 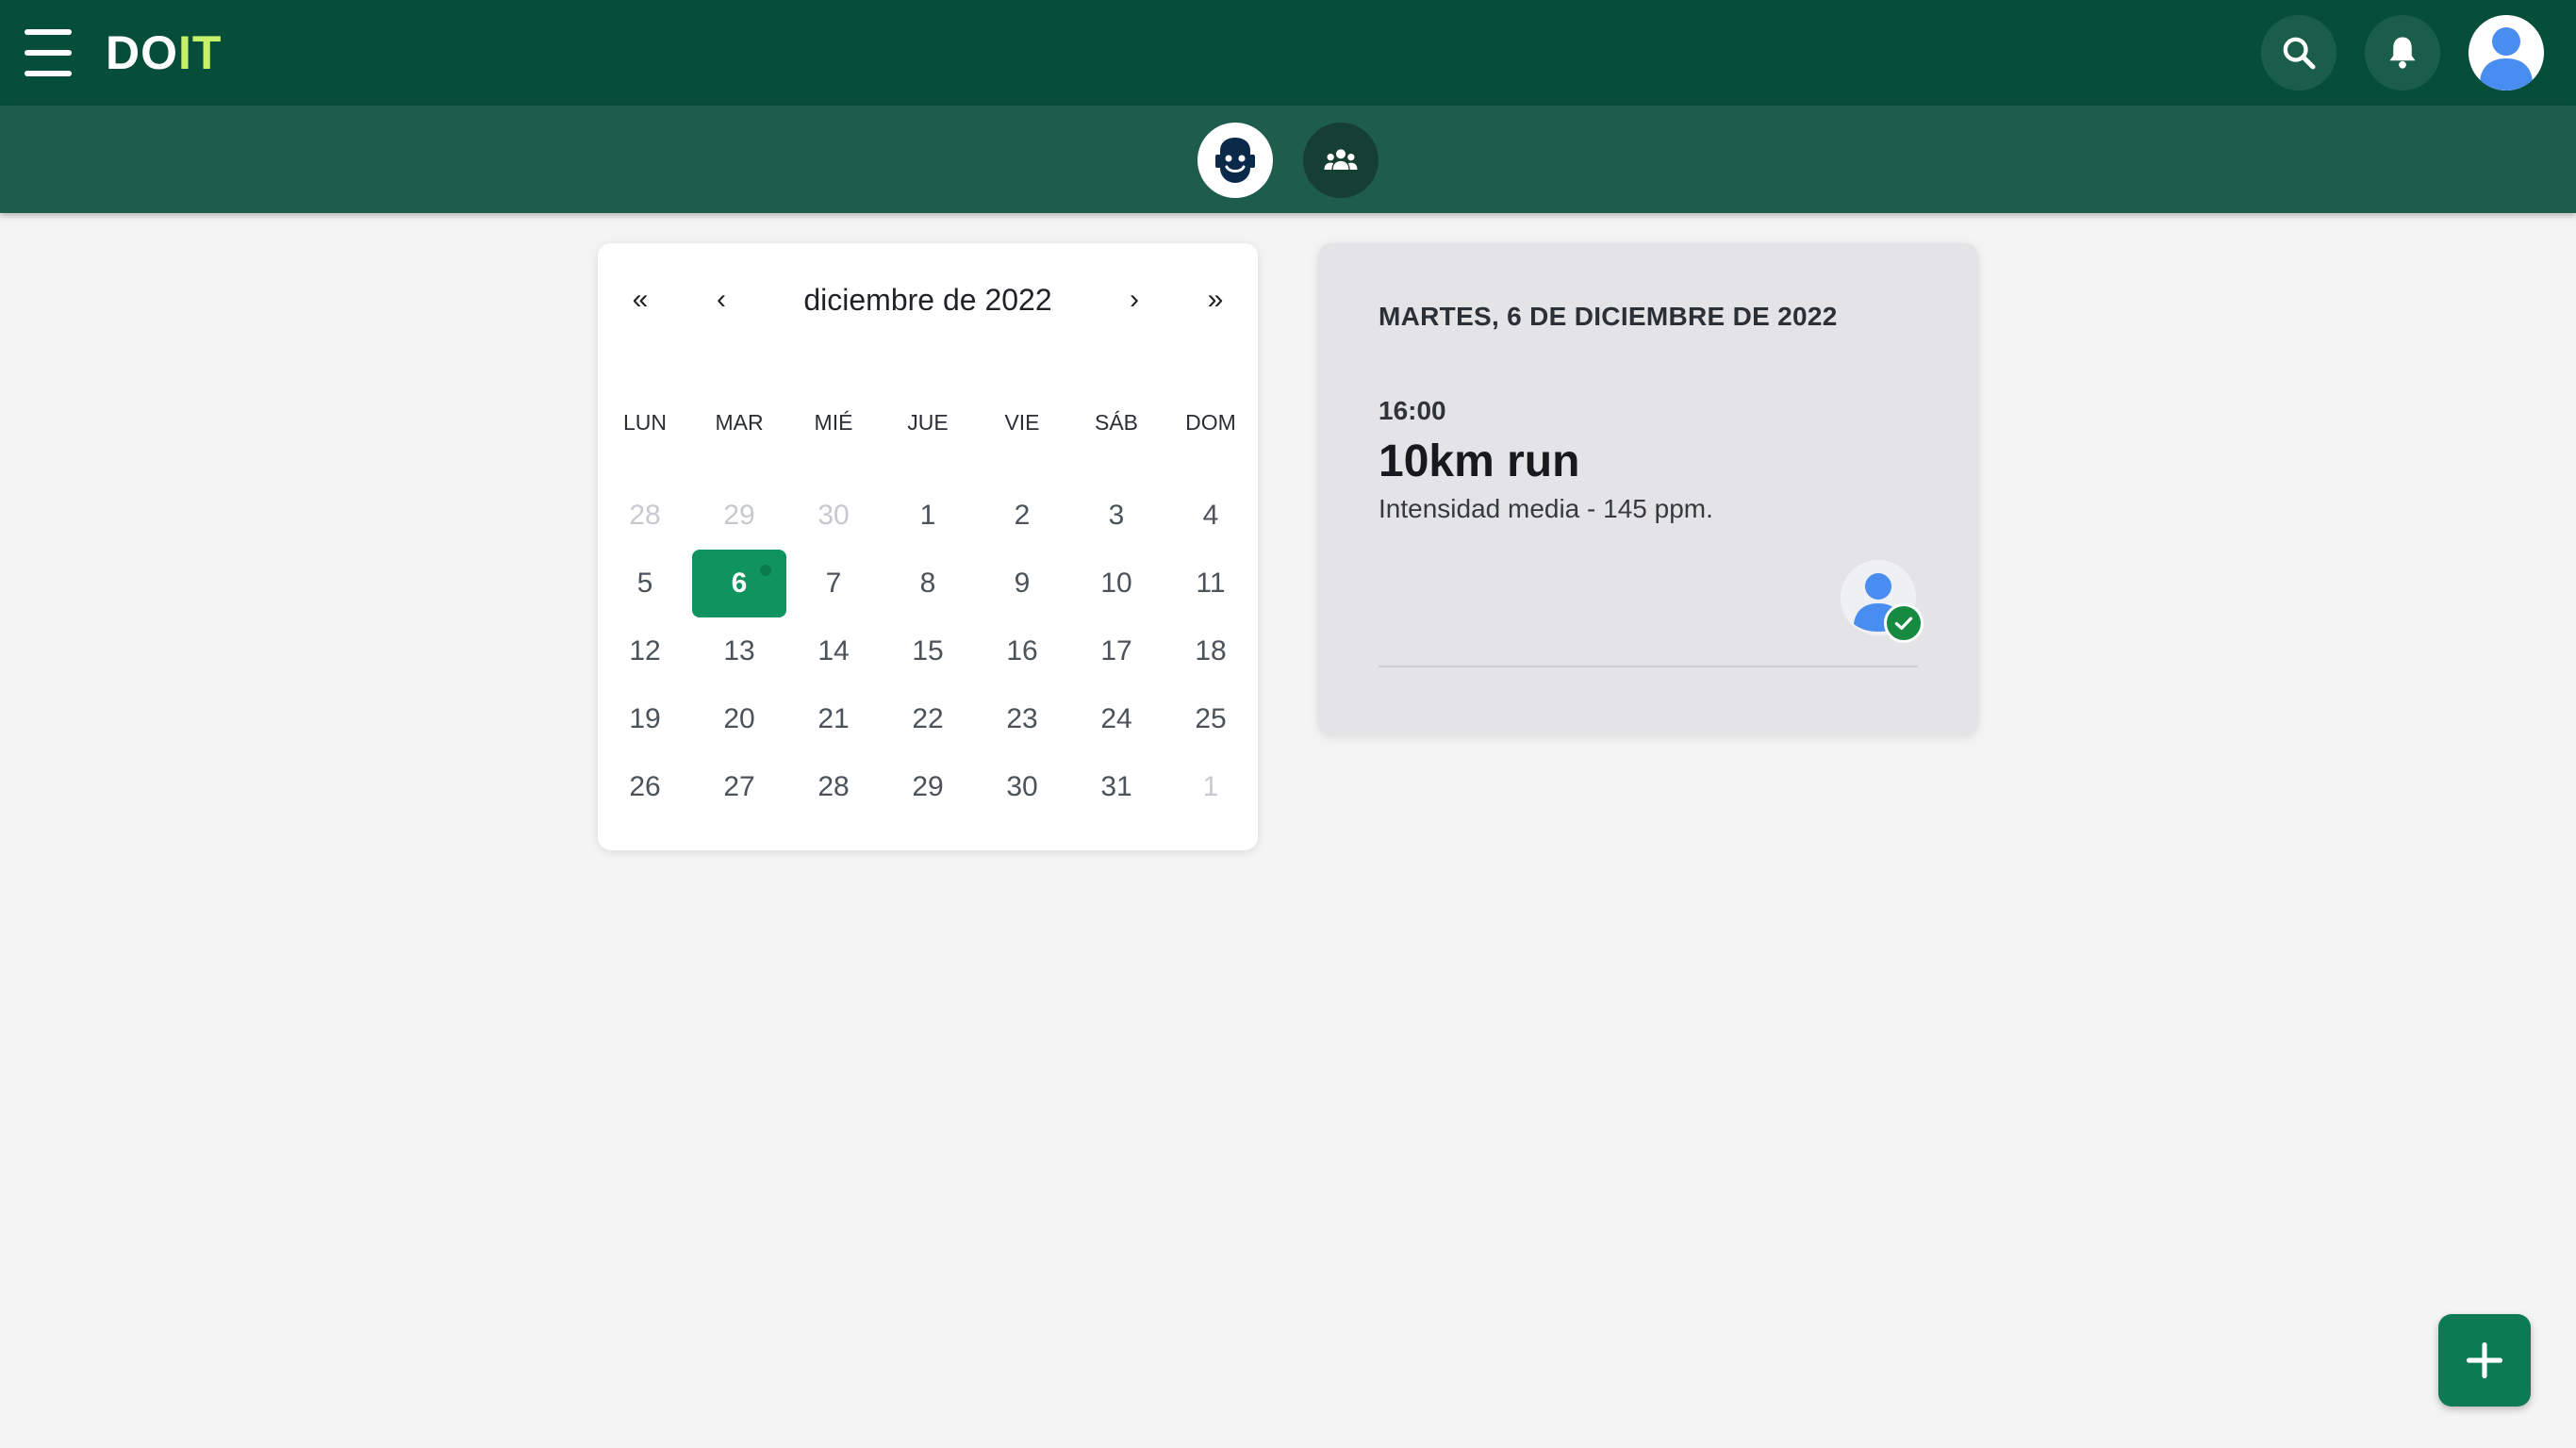 I want to click on search-button, so click(x=2299, y=52).